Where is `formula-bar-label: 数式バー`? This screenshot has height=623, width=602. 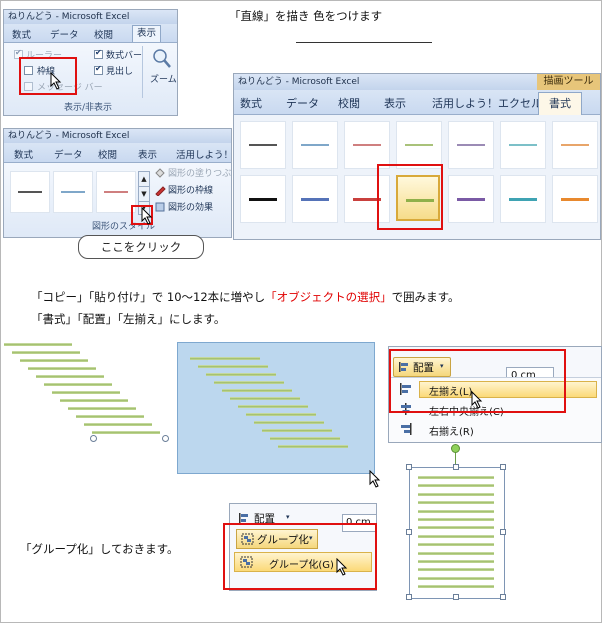
formula-bar-label: 数式バー is located at coordinates (124, 56).